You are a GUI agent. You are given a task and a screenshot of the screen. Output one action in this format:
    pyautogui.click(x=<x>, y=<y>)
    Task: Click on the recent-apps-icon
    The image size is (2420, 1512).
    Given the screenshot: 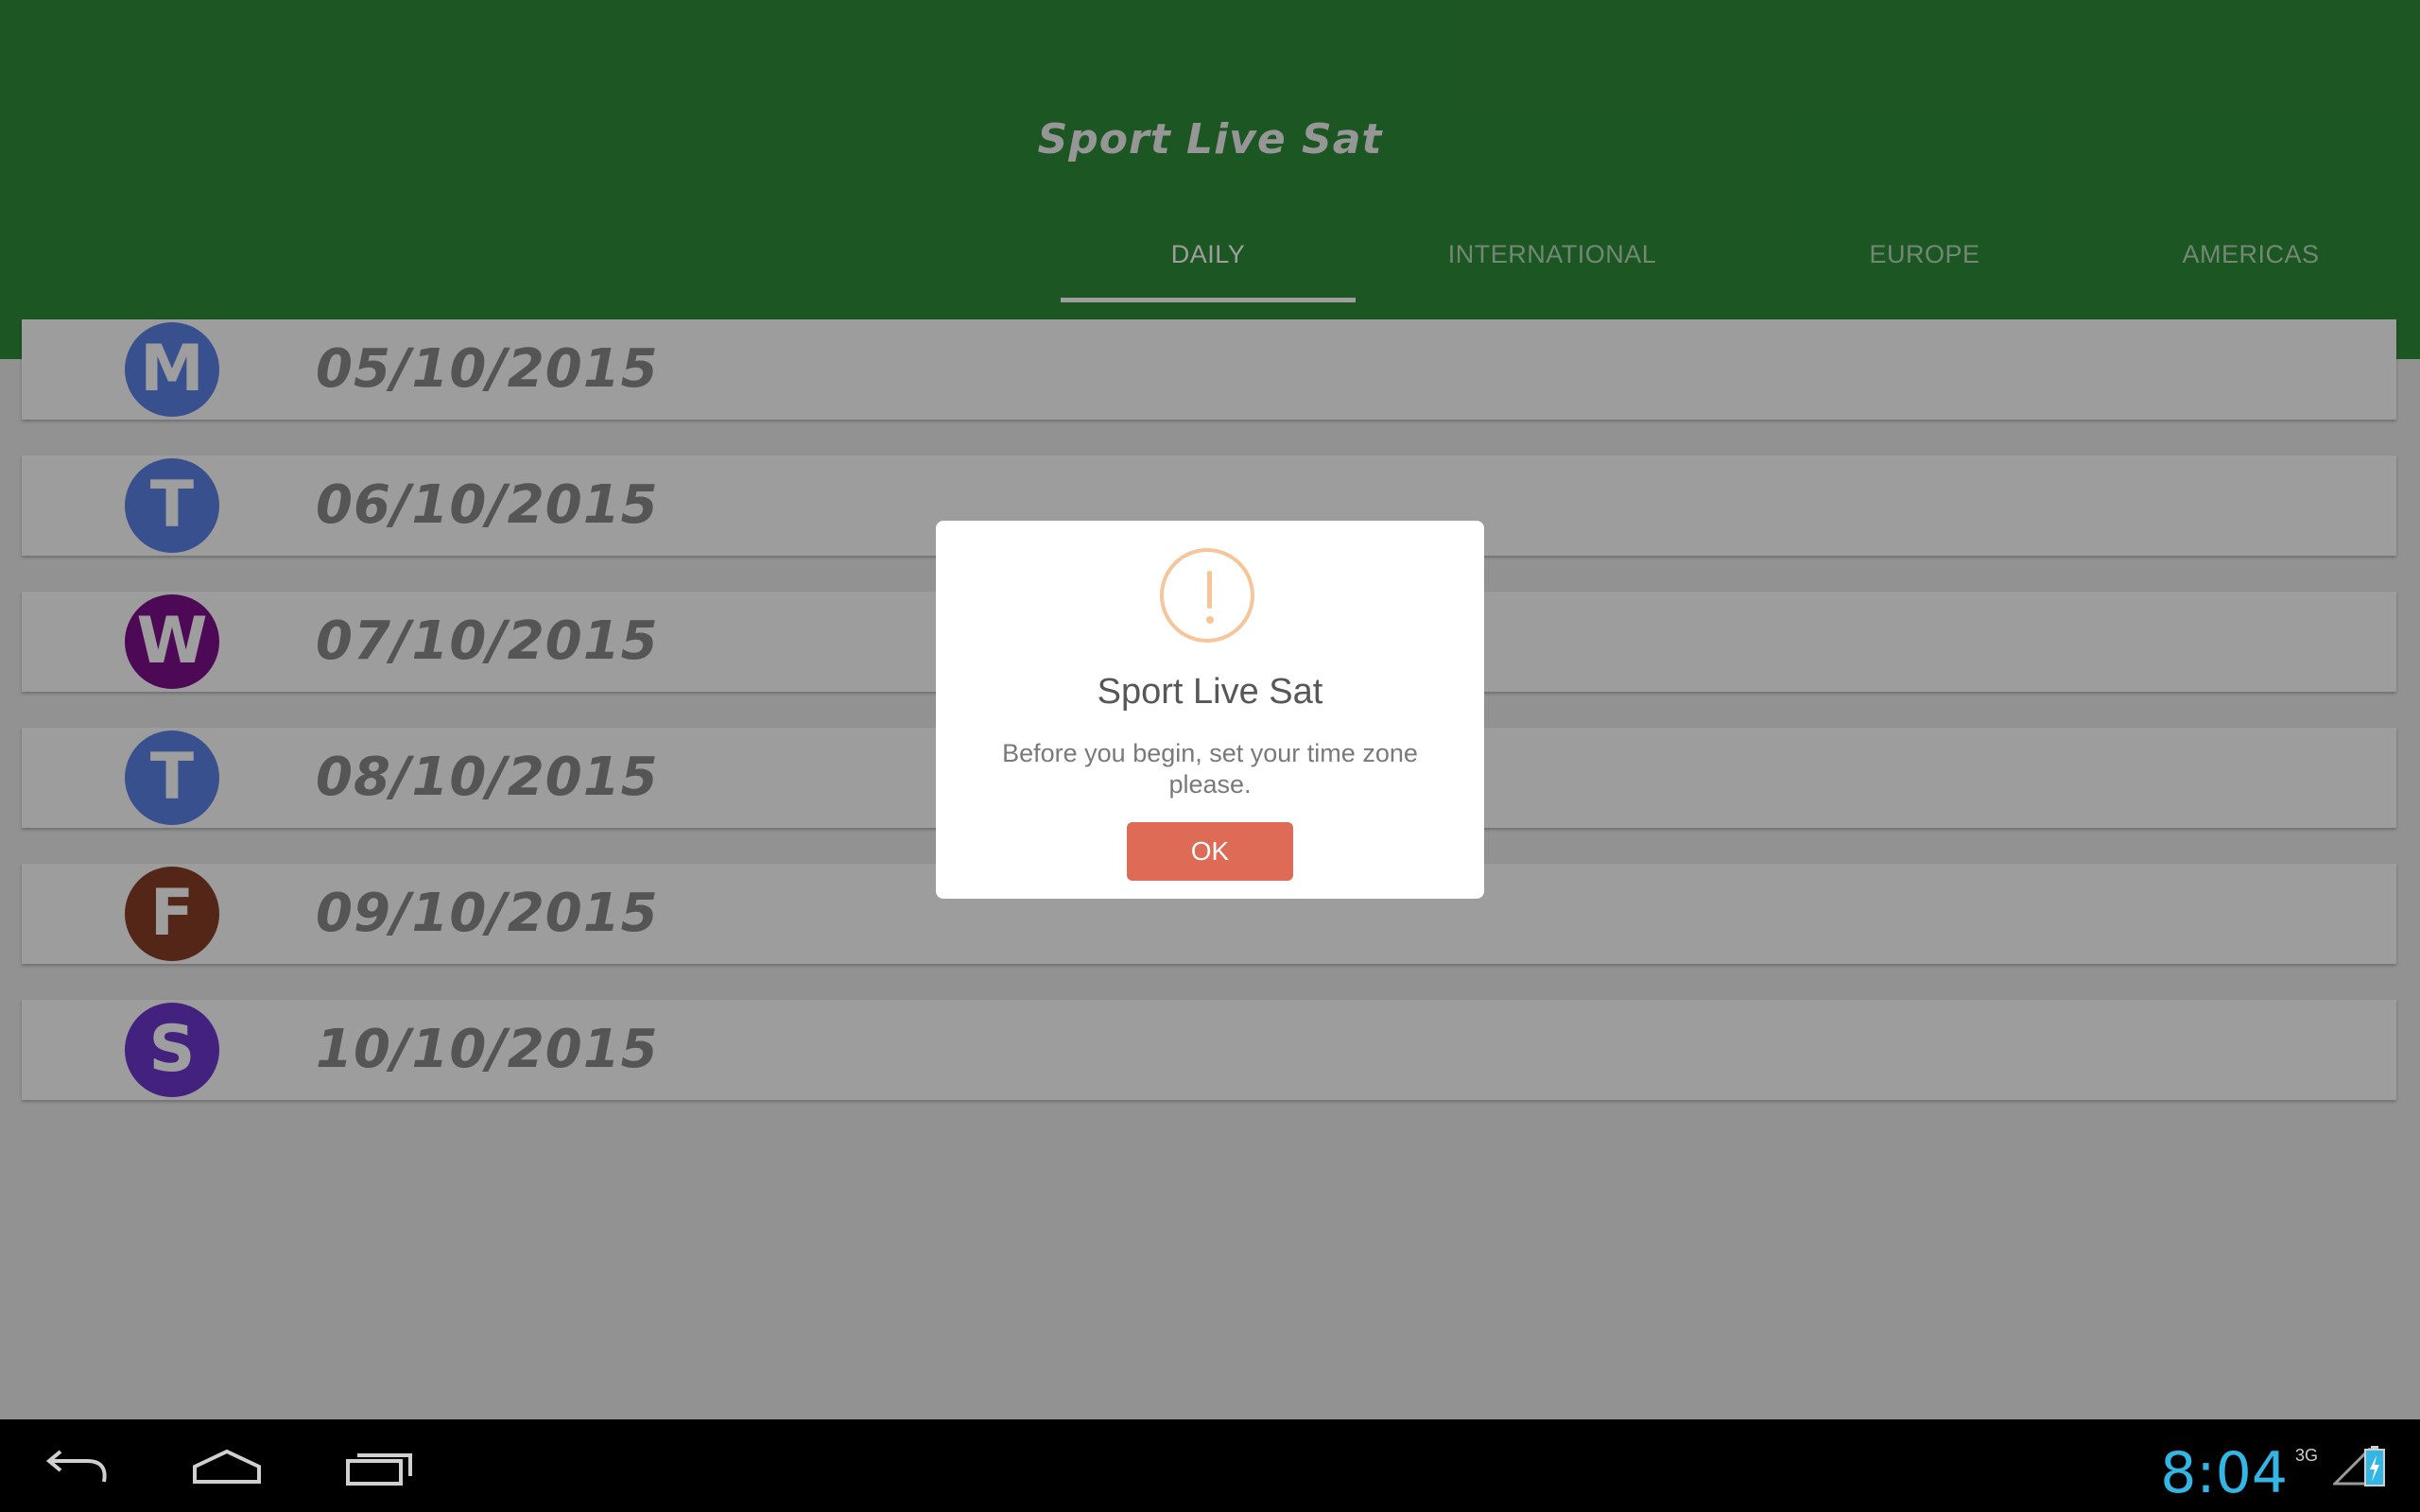 What is the action you would take?
    pyautogui.click(x=380, y=1467)
    